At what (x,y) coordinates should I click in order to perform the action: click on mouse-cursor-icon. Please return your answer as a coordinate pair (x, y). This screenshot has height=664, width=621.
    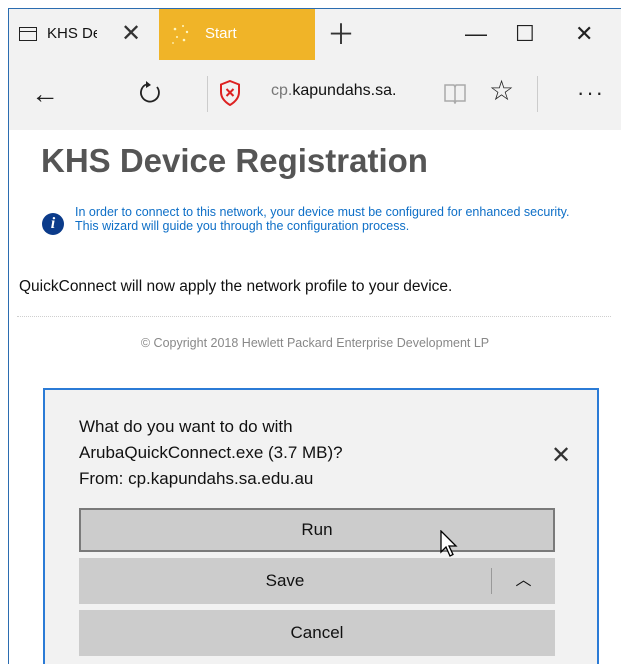
    Looking at the image, I should click on (449, 543).